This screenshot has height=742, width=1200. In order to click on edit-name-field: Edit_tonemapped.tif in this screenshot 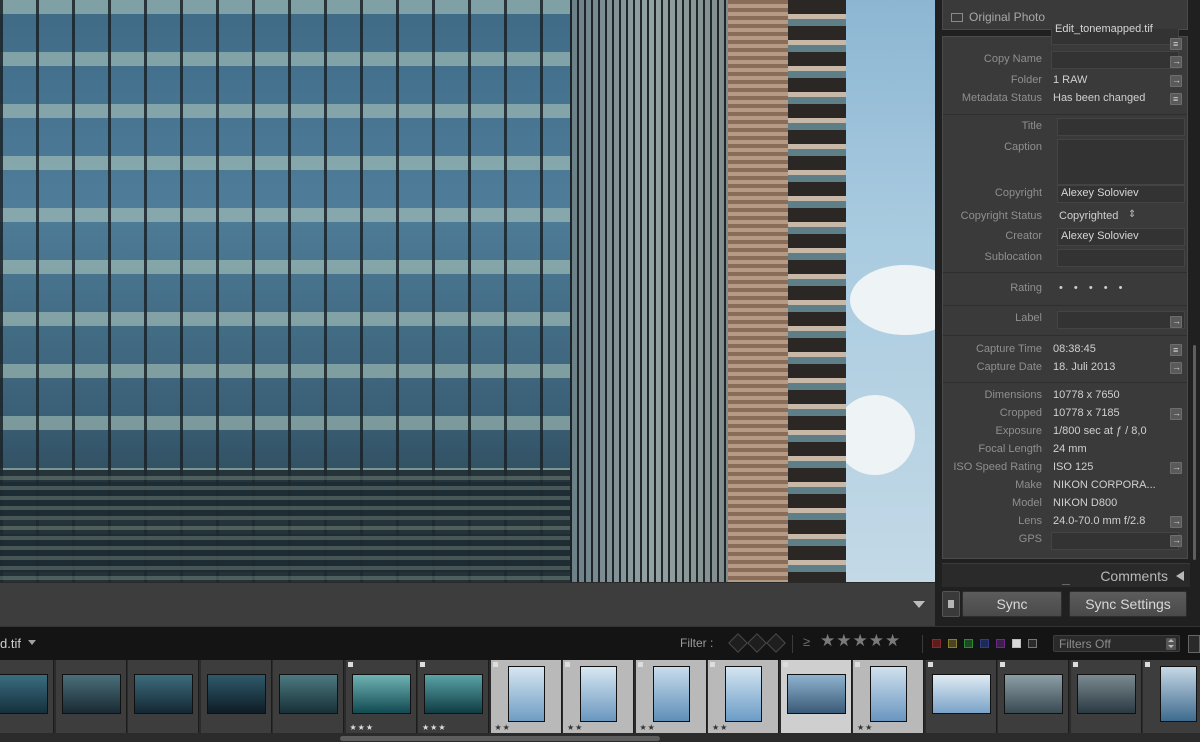, I will do `click(1115, 34)`.